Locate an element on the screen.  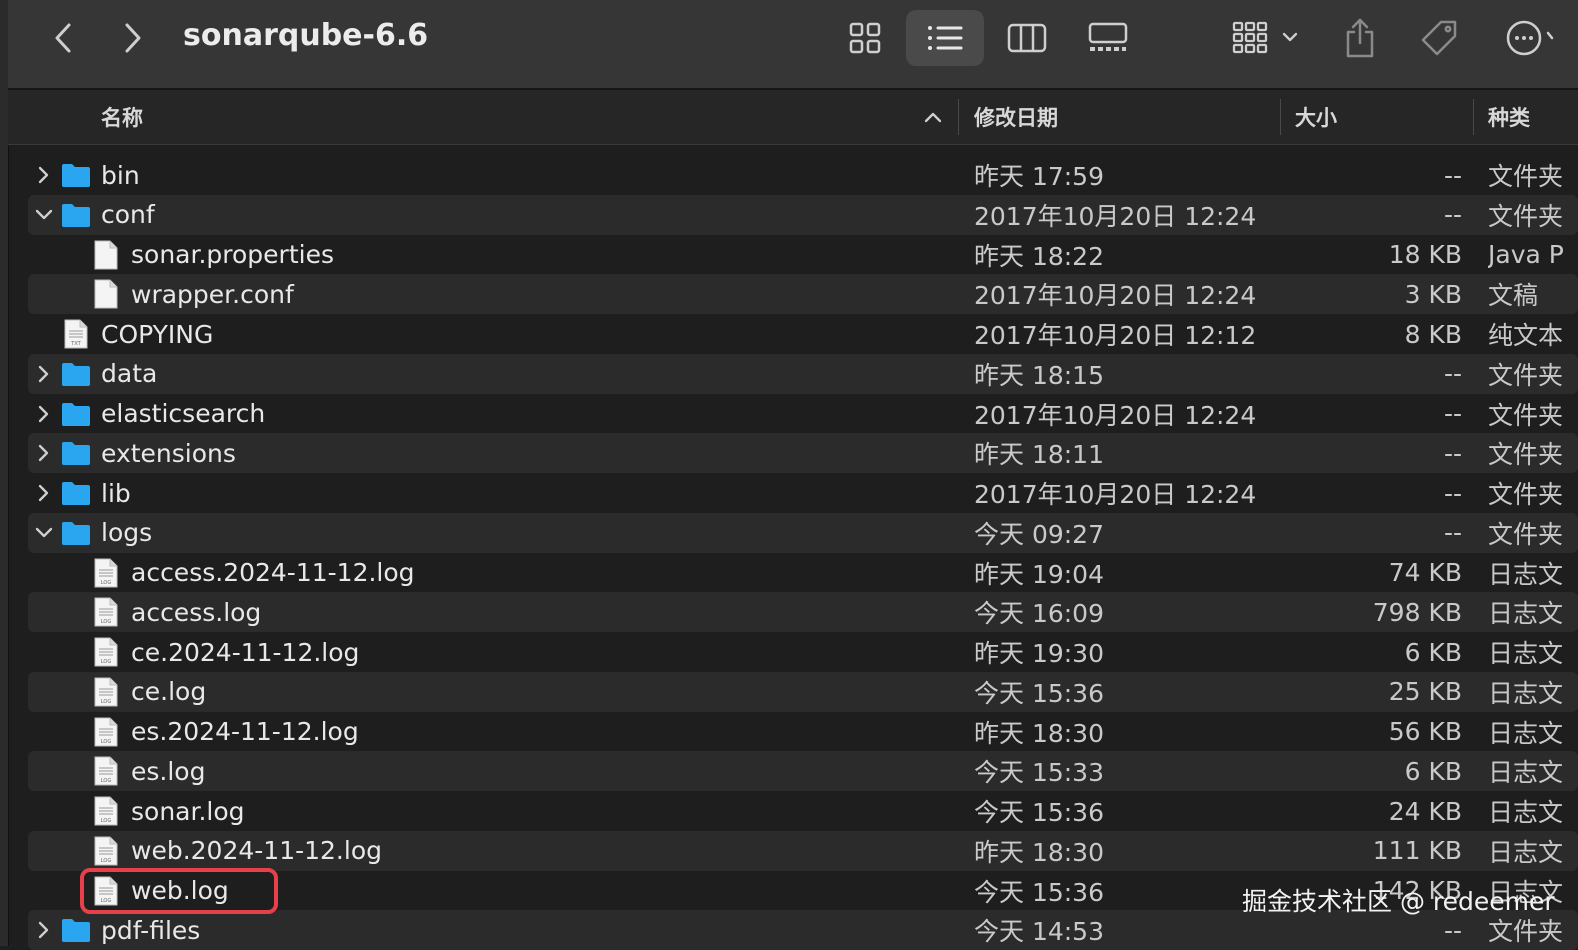
forward-icon is located at coordinates (133, 38).